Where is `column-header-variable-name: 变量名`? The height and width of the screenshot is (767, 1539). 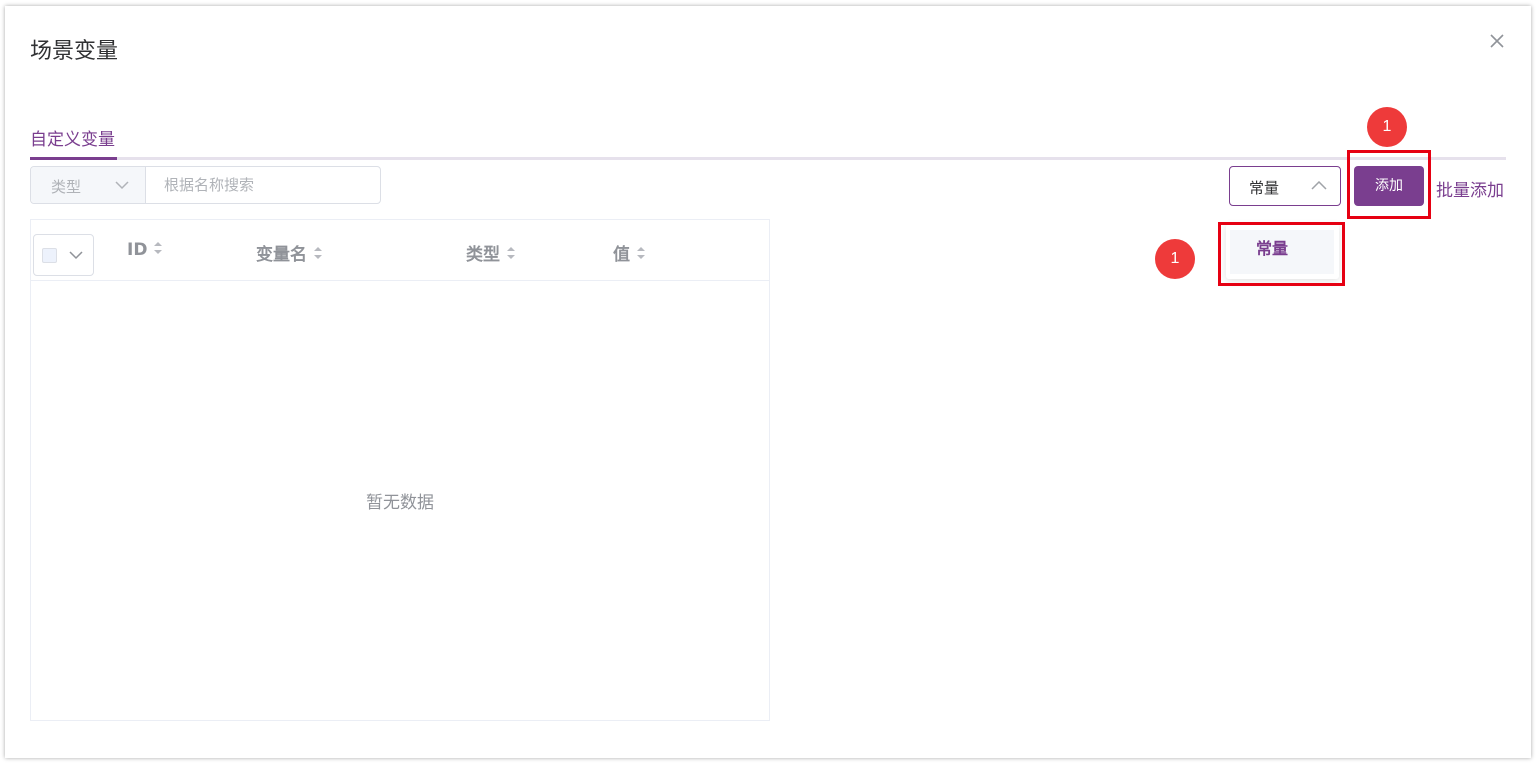
column-header-variable-name: 变量名 is located at coordinates (289, 252).